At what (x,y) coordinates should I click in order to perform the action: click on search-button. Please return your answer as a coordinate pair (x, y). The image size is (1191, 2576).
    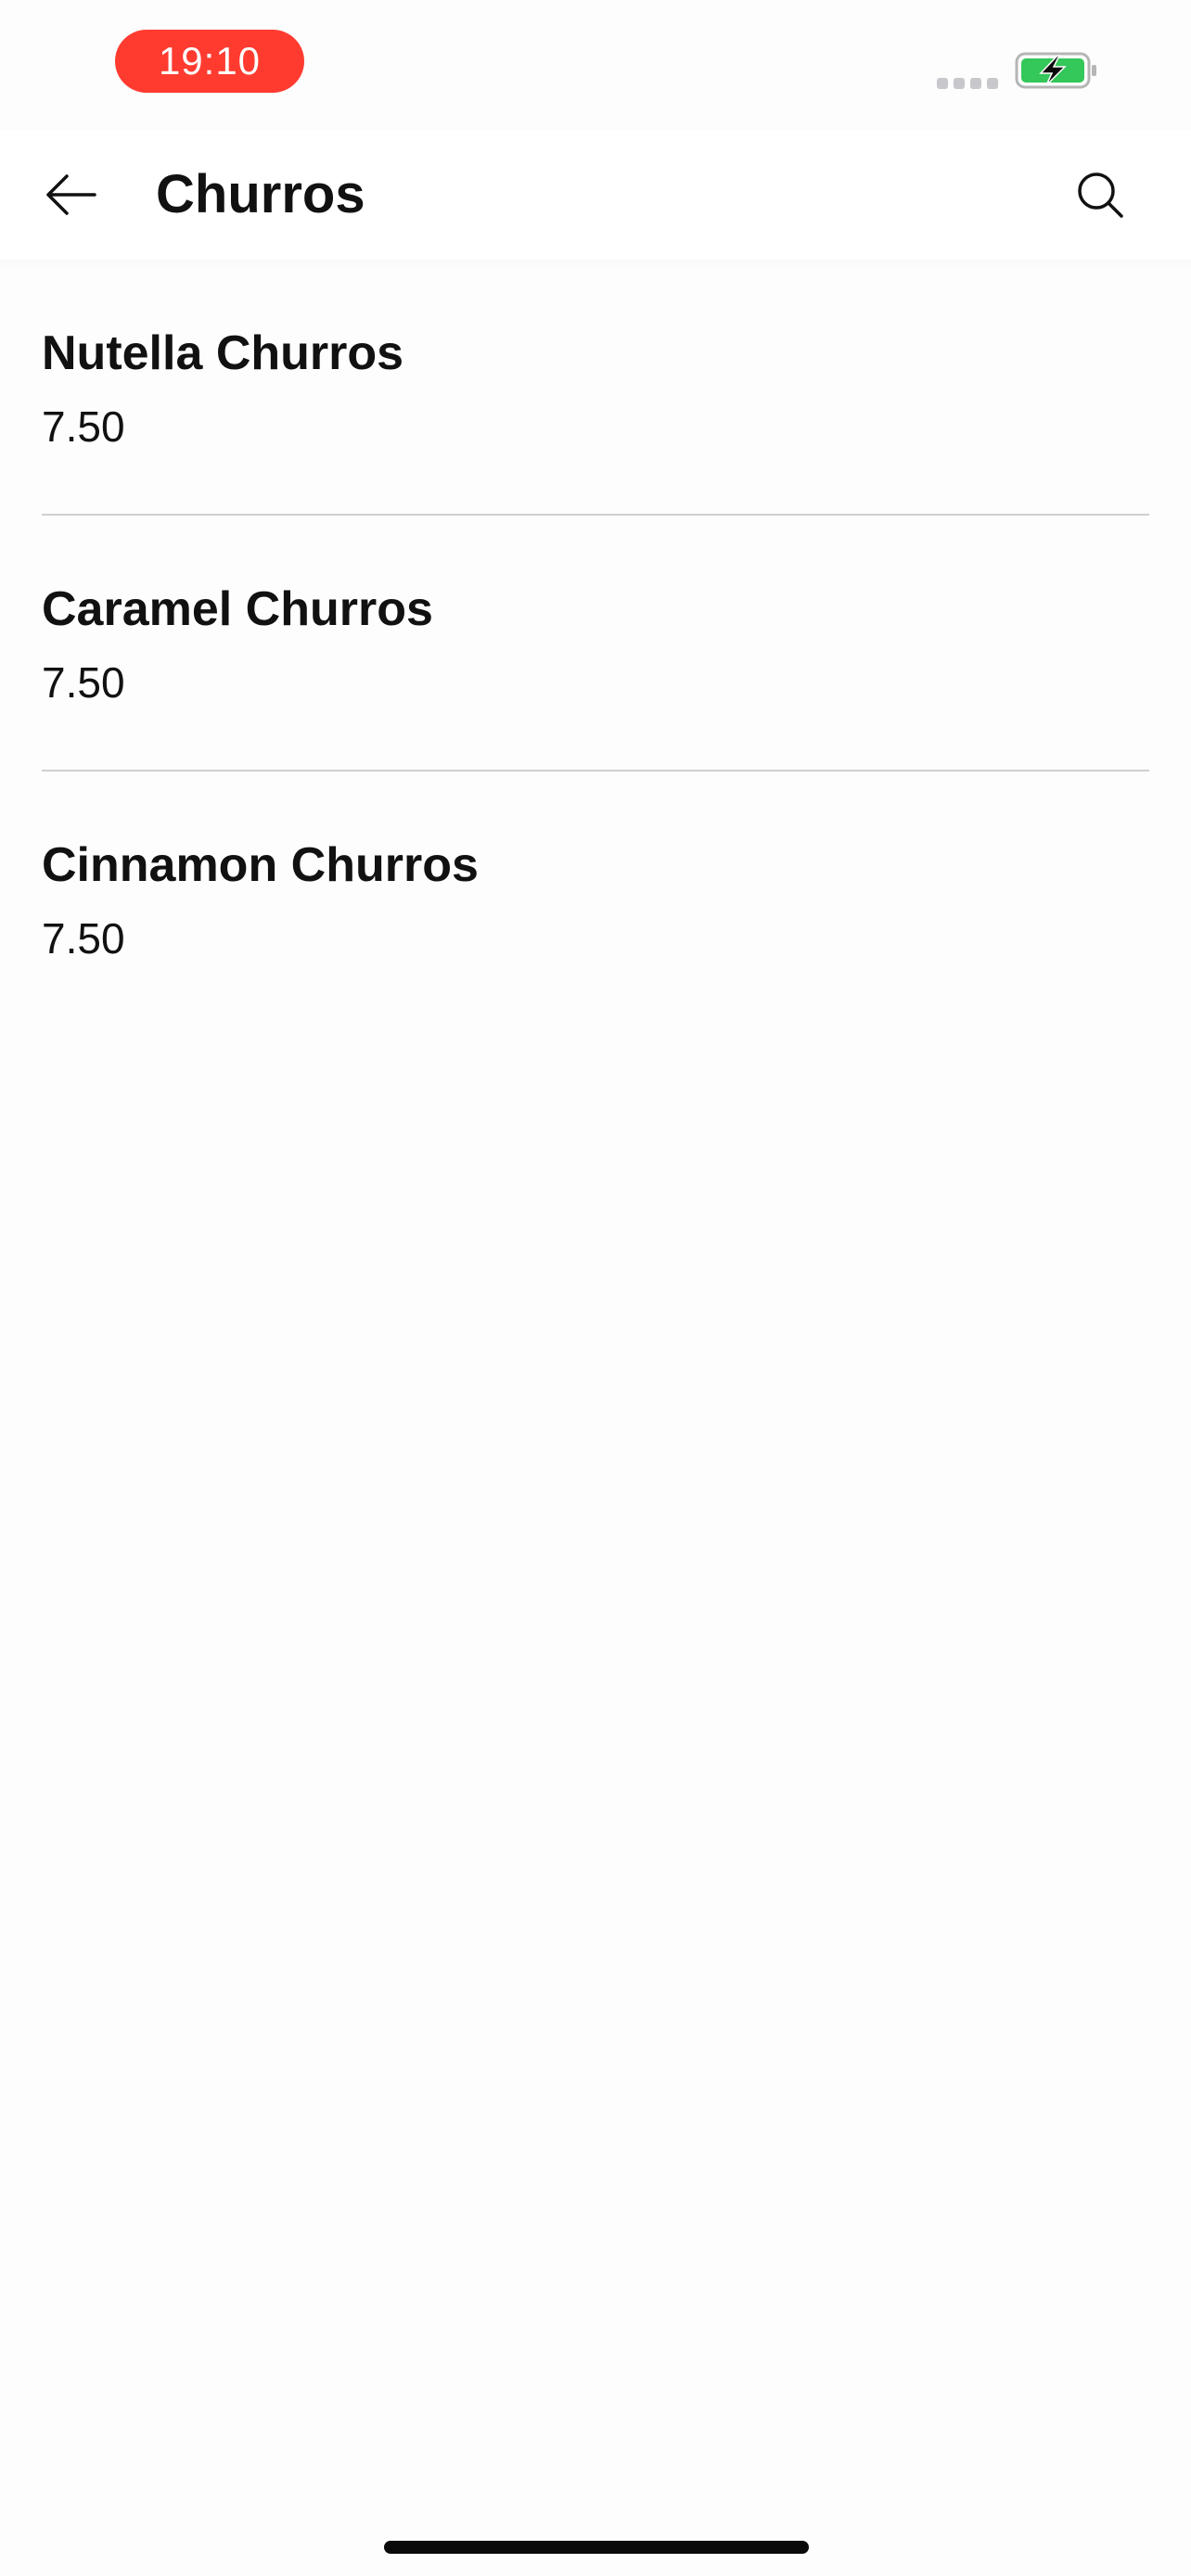
    Looking at the image, I should click on (1100, 195).